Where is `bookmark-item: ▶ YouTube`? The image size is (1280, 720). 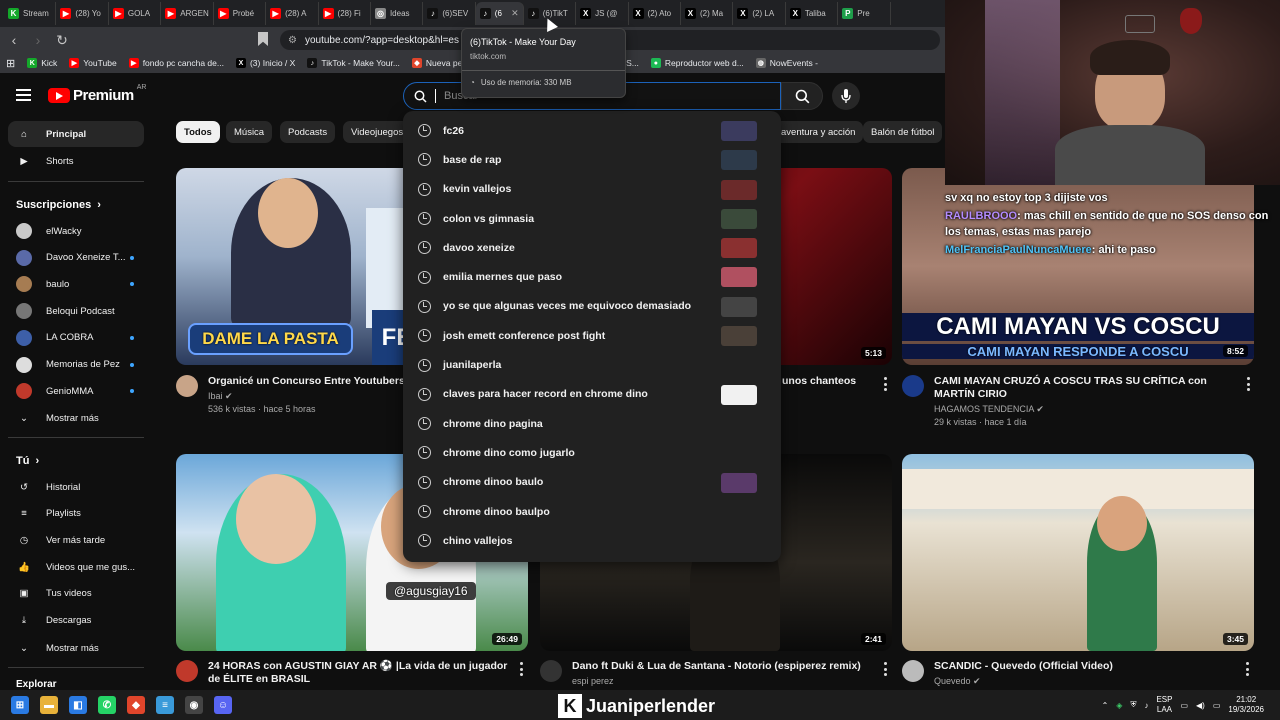
bookmark-item: ▶ YouTube is located at coordinates (93, 63).